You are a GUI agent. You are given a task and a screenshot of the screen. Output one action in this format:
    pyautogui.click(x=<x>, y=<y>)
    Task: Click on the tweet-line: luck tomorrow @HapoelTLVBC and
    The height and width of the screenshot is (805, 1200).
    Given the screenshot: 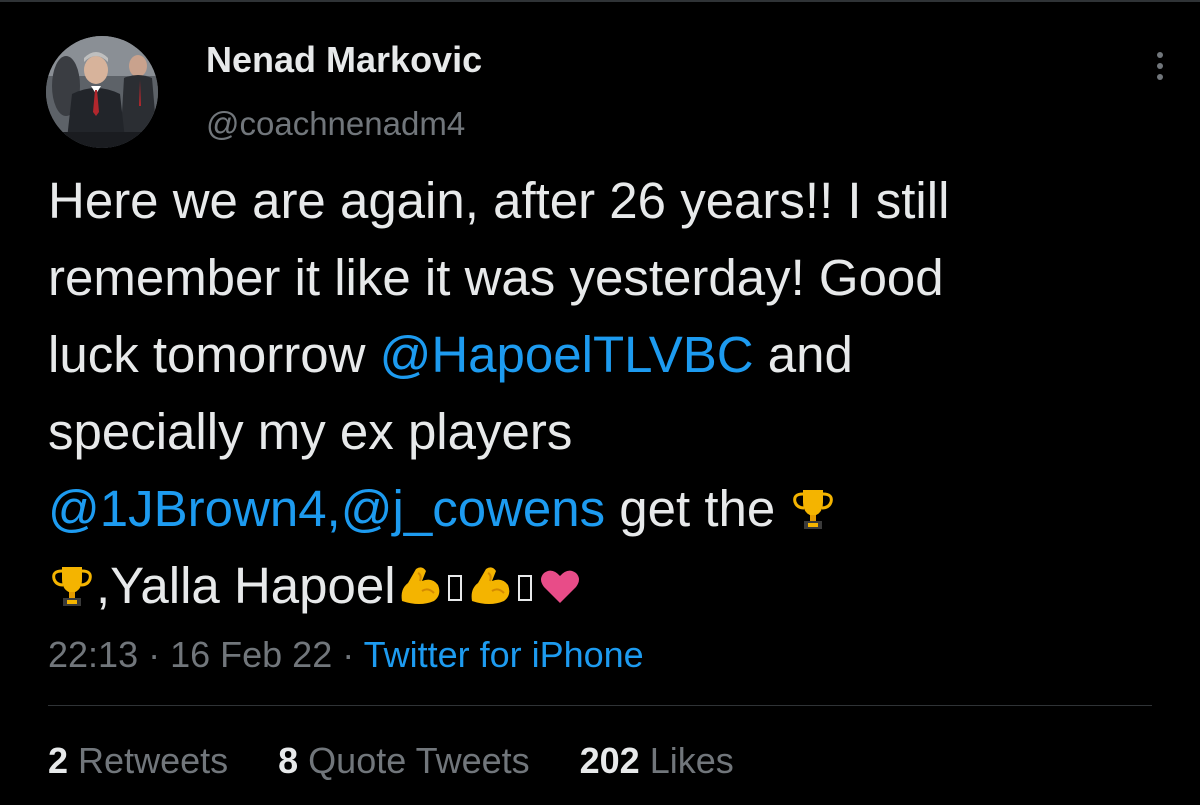 What is the action you would take?
    pyautogui.click(x=603, y=354)
    